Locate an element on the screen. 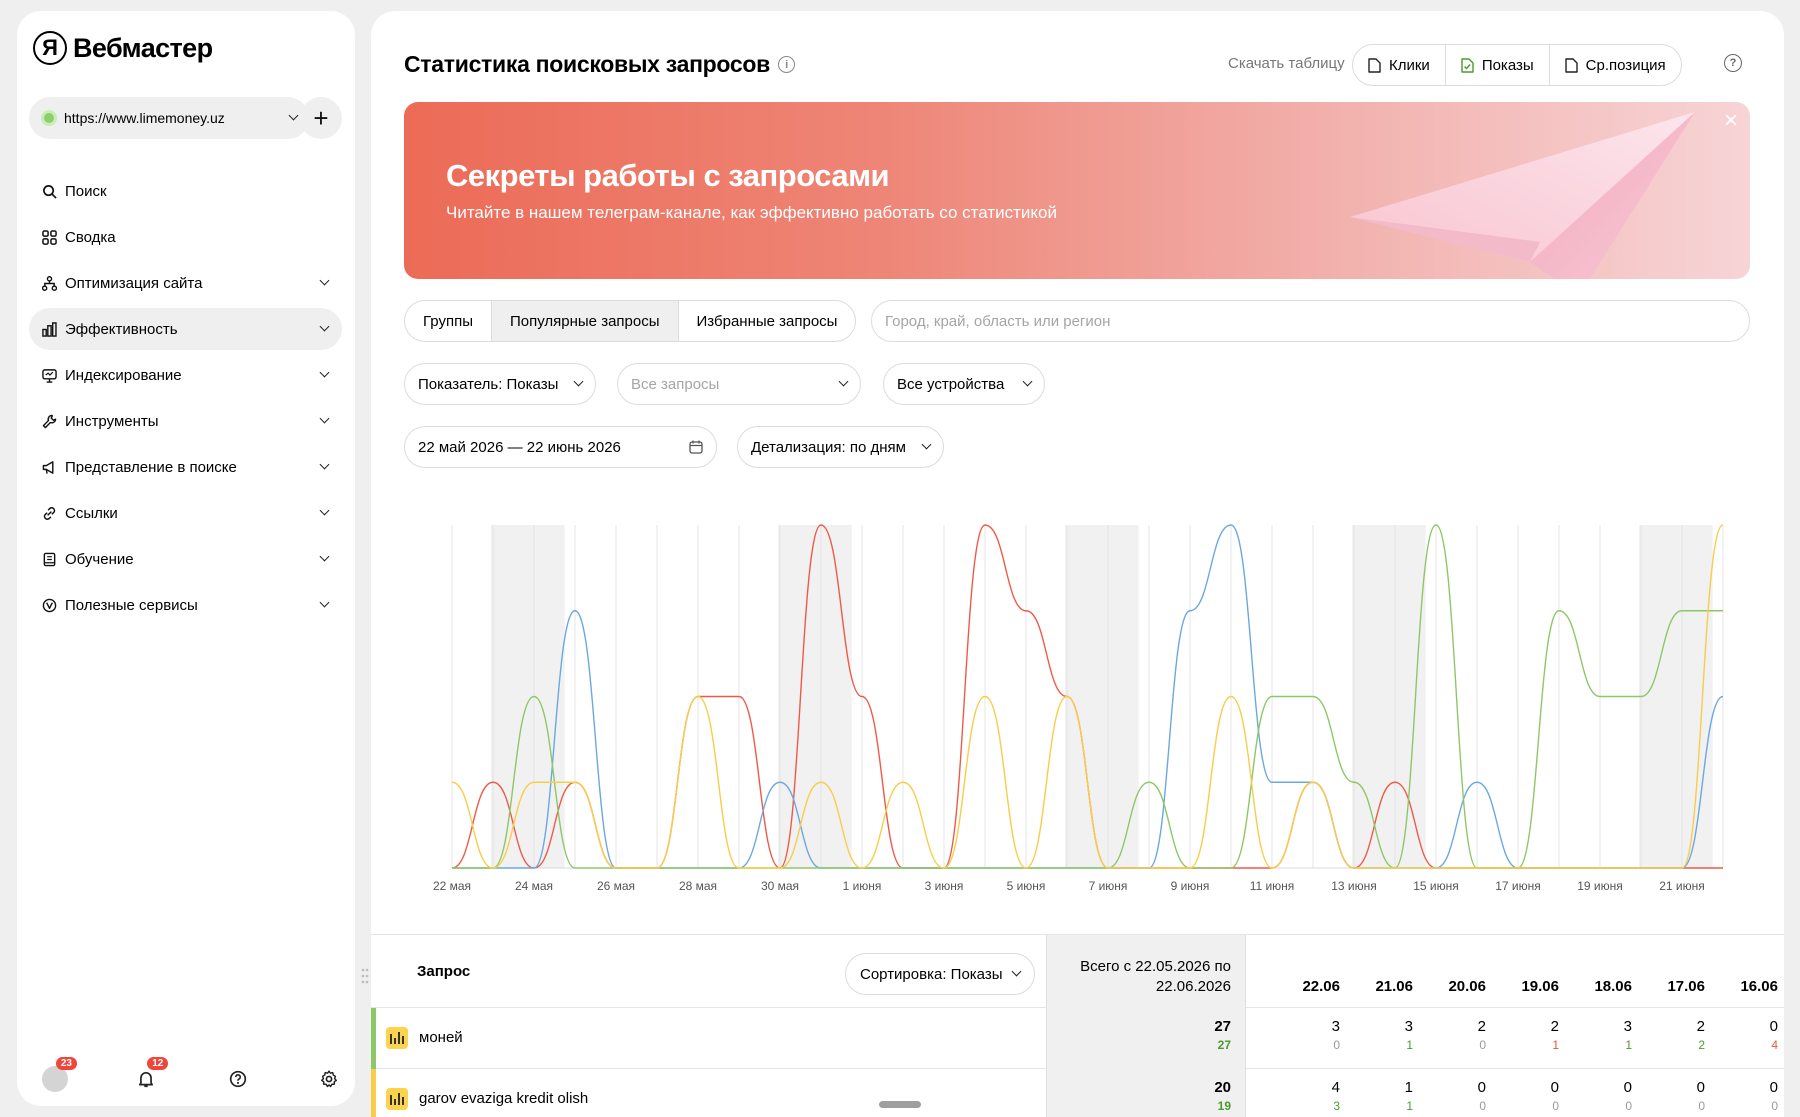 The width and height of the screenshot is (1800, 1117). site-selector: https://www.limemoney.uz is located at coordinates (169, 118).